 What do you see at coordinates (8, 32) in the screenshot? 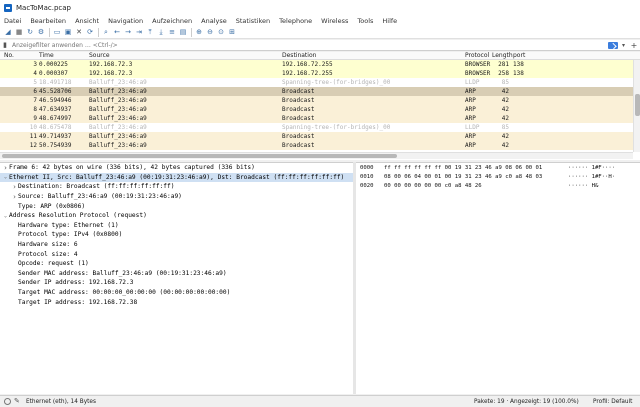
I see `shark-fin-start-icon: ◢` at bounding box center [8, 32].